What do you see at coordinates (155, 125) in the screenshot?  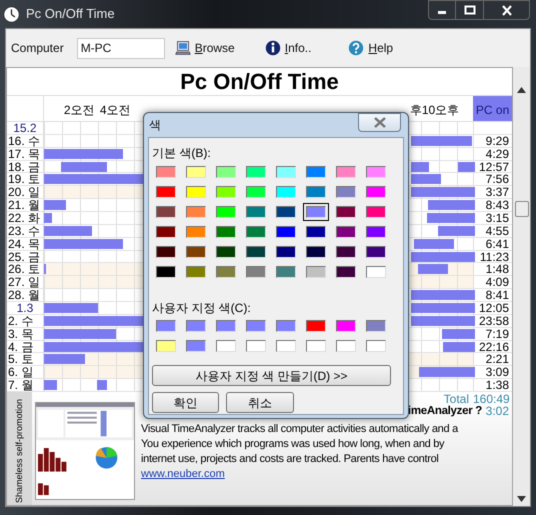 I see `dialog-title: 색` at bounding box center [155, 125].